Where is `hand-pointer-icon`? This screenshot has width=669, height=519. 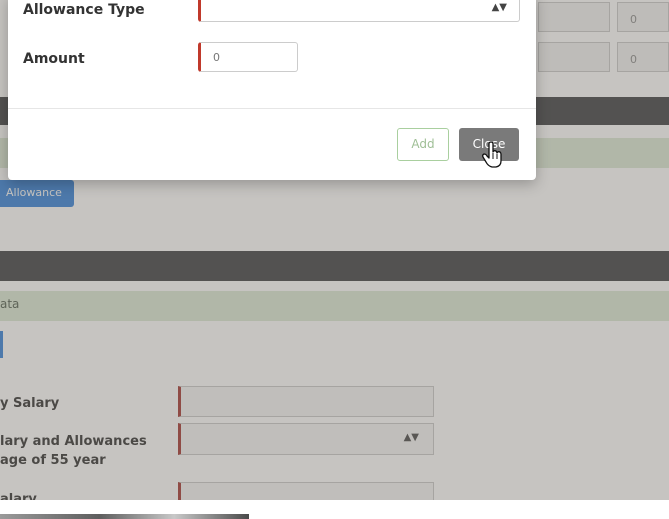 hand-pointer-icon is located at coordinates (492, 155).